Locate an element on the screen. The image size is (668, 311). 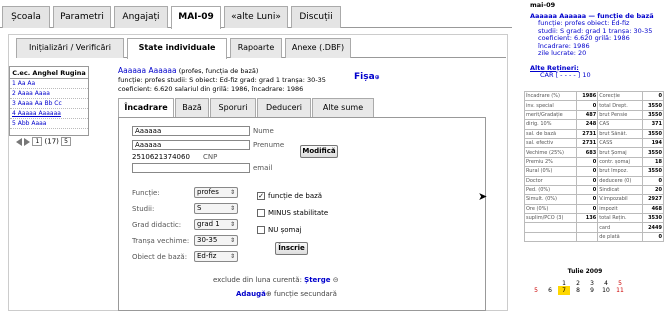
table-label-cell: de plată is located at coordinates (620, 237).